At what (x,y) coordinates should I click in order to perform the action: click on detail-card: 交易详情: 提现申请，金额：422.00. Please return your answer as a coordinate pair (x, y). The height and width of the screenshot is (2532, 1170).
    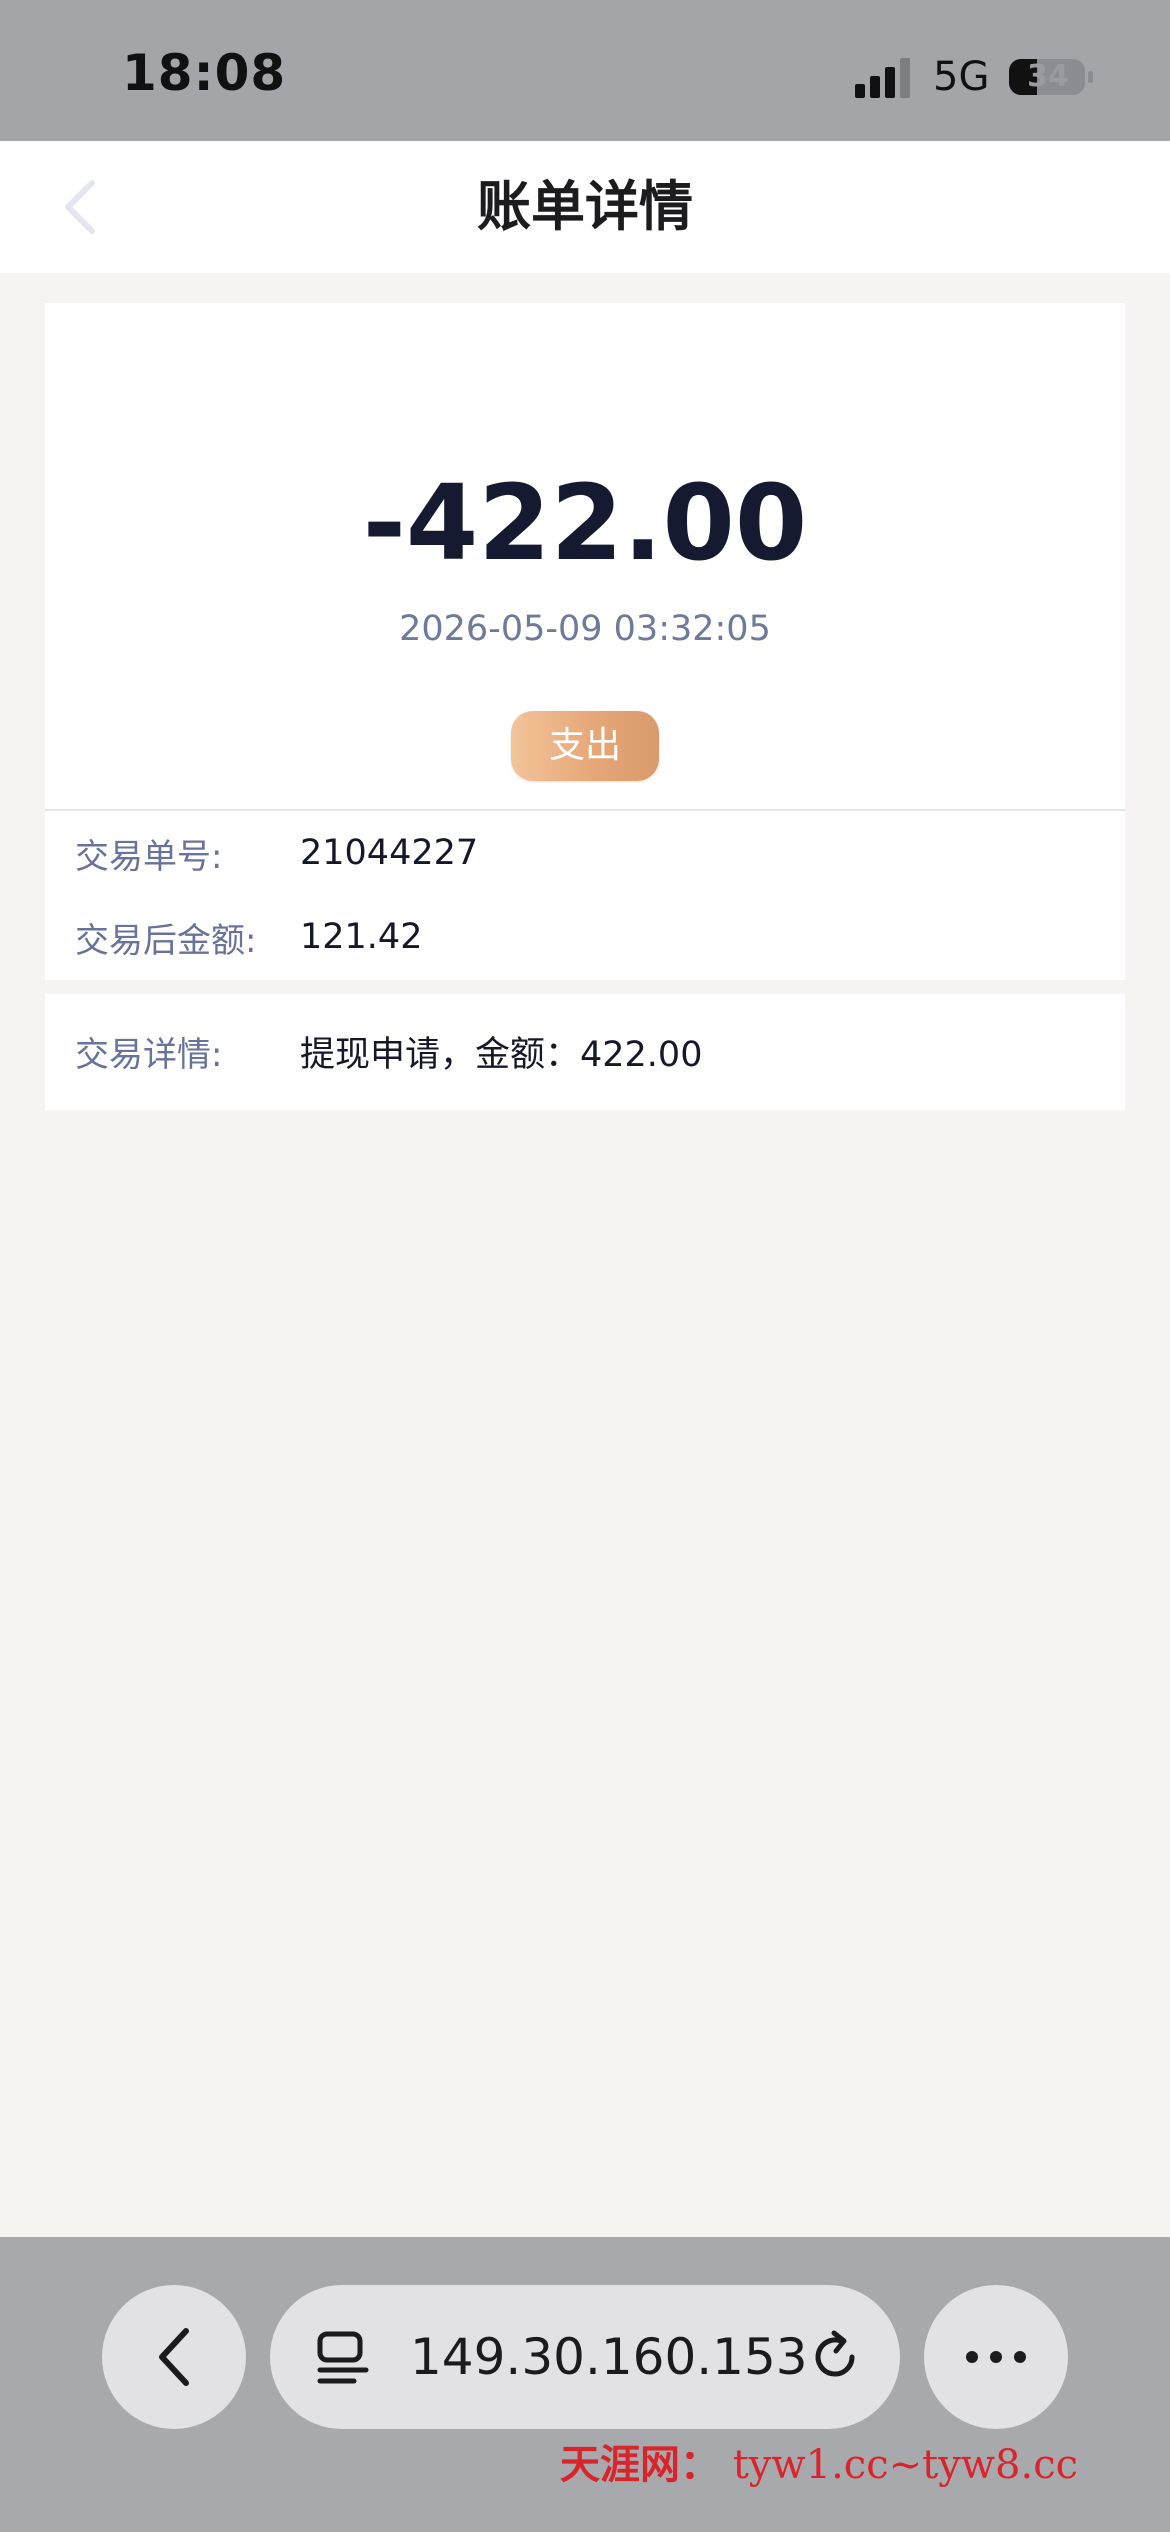
    Looking at the image, I should click on (585, 1052).